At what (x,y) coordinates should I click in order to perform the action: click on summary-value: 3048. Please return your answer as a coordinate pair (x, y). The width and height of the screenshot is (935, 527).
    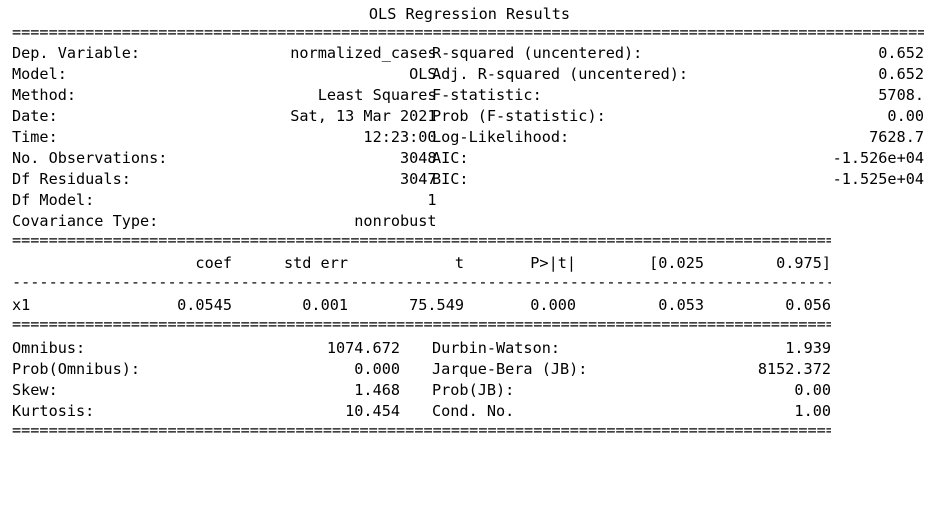
    Looking at the image, I should click on (418, 158).